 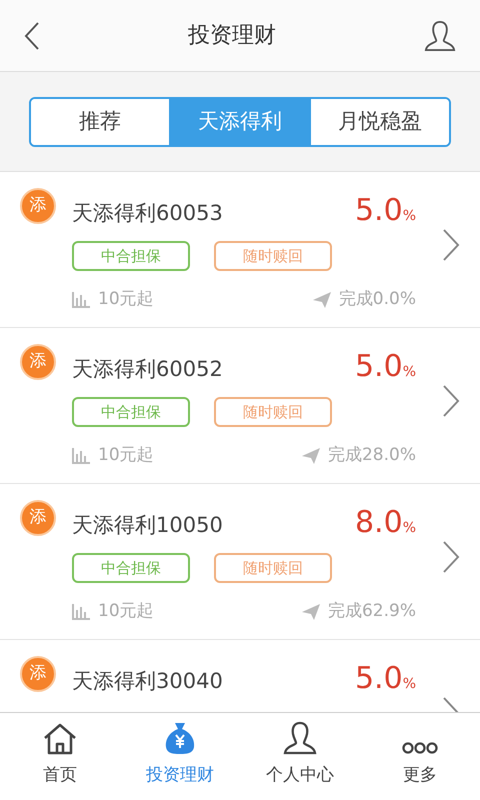 What do you see at coordinates (60, 756) in the screenshot?
I see `nav-tab: 首页` at bounding box center [60, 756].